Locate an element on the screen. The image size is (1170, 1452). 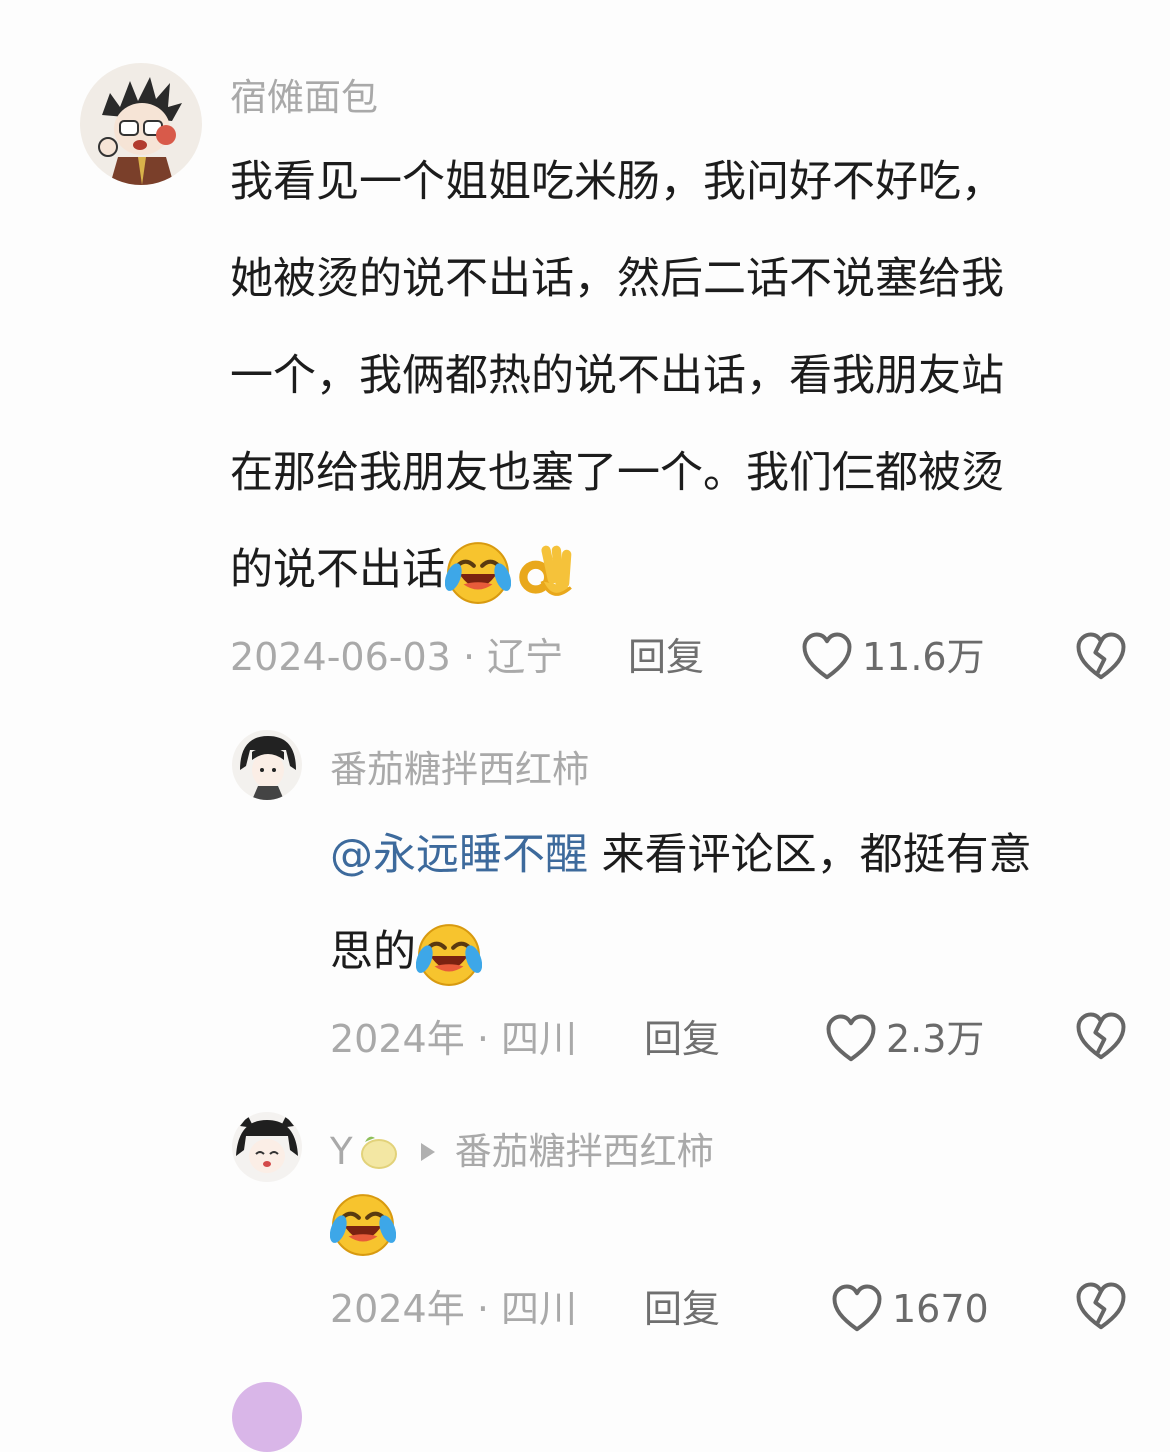
like-button: 2.3万 is located at coordinates (904, 1039).